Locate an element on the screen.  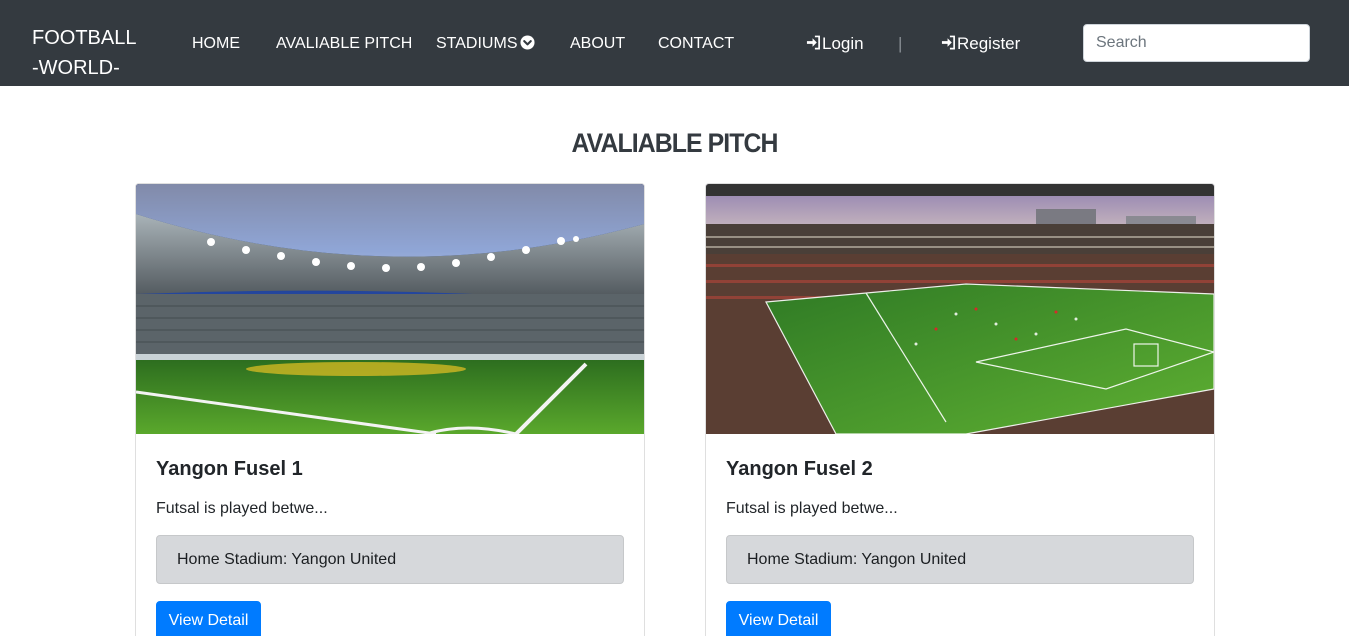
card-title: Yangon Fusel 1 is located at coordinates (229, 469).